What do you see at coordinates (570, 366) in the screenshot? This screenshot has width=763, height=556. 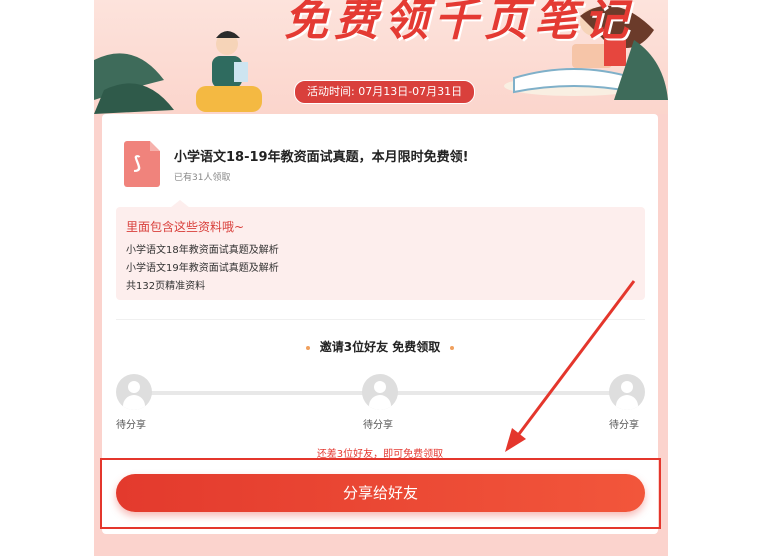 I see `annotation-arrow-icon` at bounding box center [570, 366].